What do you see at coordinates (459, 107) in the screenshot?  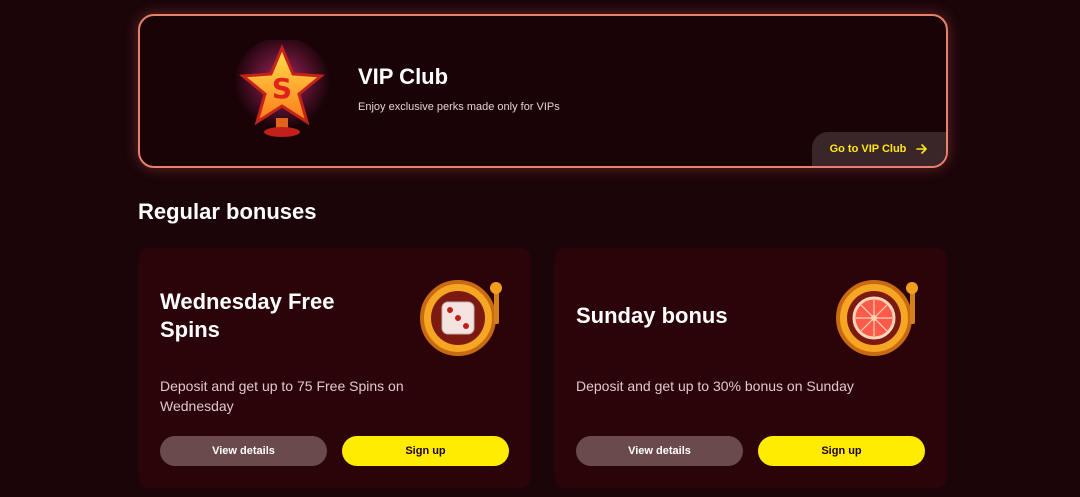 I see `vip-subtitle: Enjoy exclusive perks made only for VIPs` at bounding box center [459, 107].